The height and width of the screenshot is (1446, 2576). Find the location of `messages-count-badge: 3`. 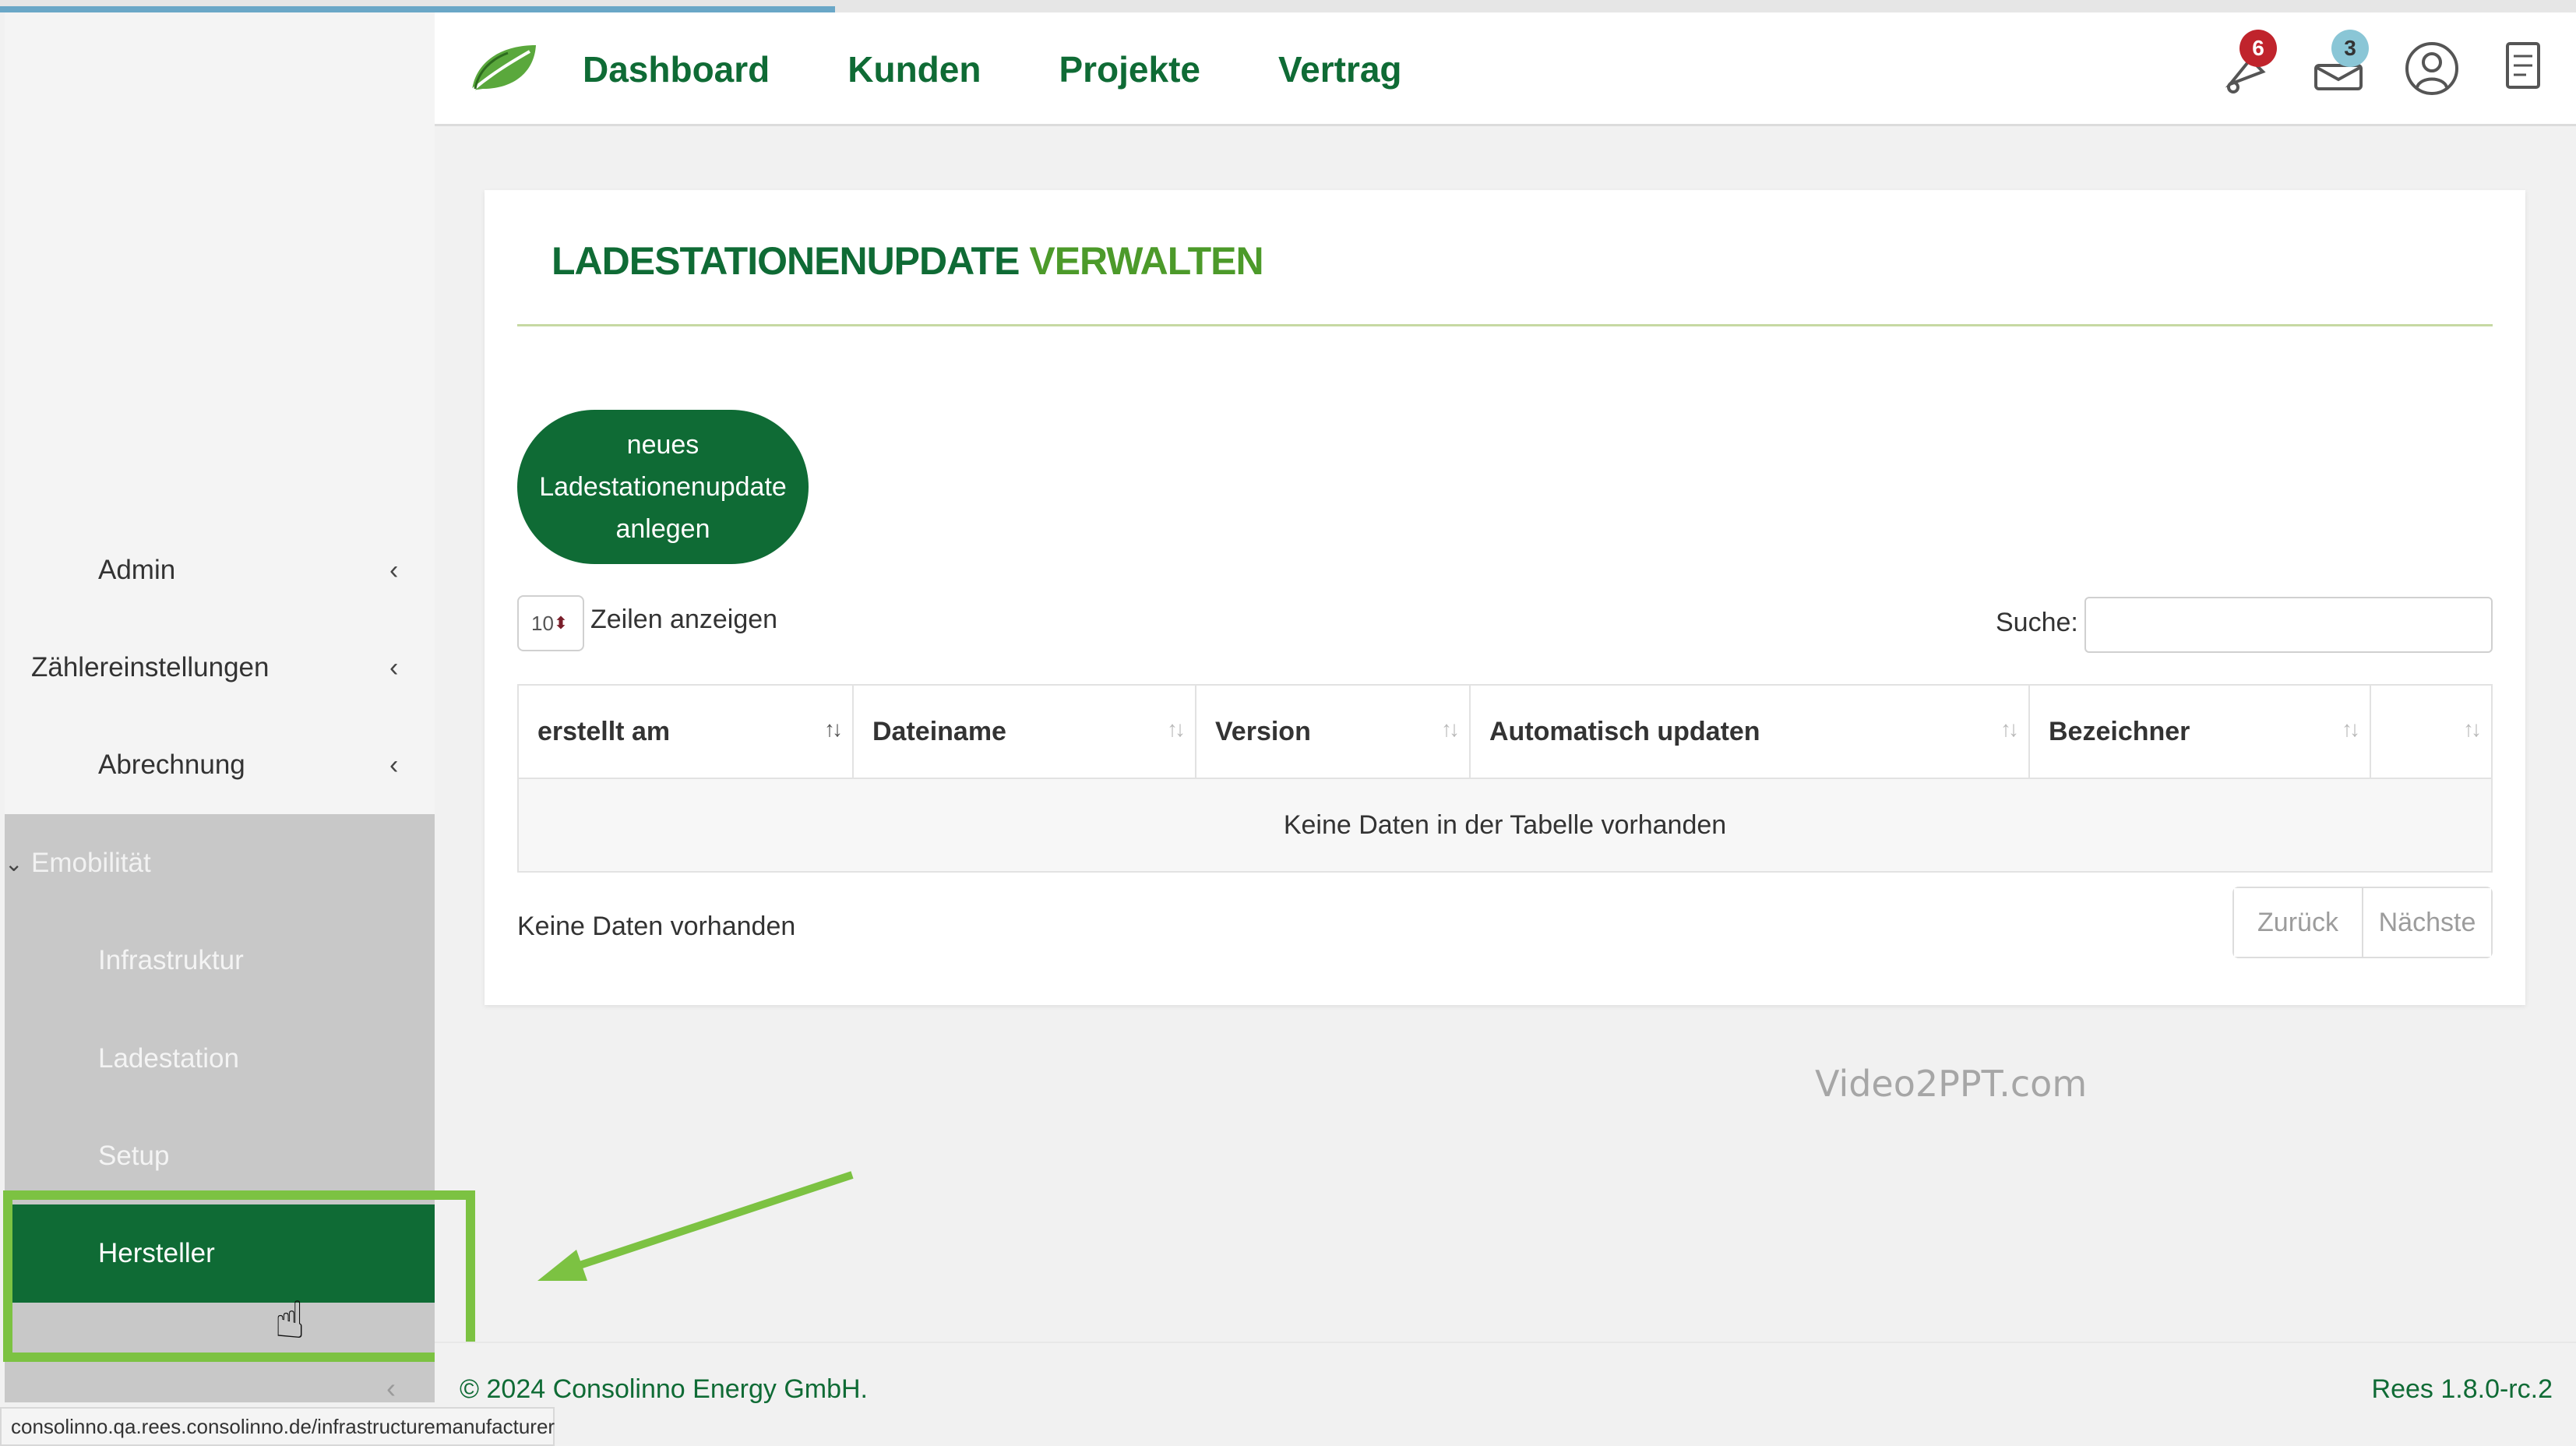

messages-count-badge: 3 is located at coordinates (2350, 48).